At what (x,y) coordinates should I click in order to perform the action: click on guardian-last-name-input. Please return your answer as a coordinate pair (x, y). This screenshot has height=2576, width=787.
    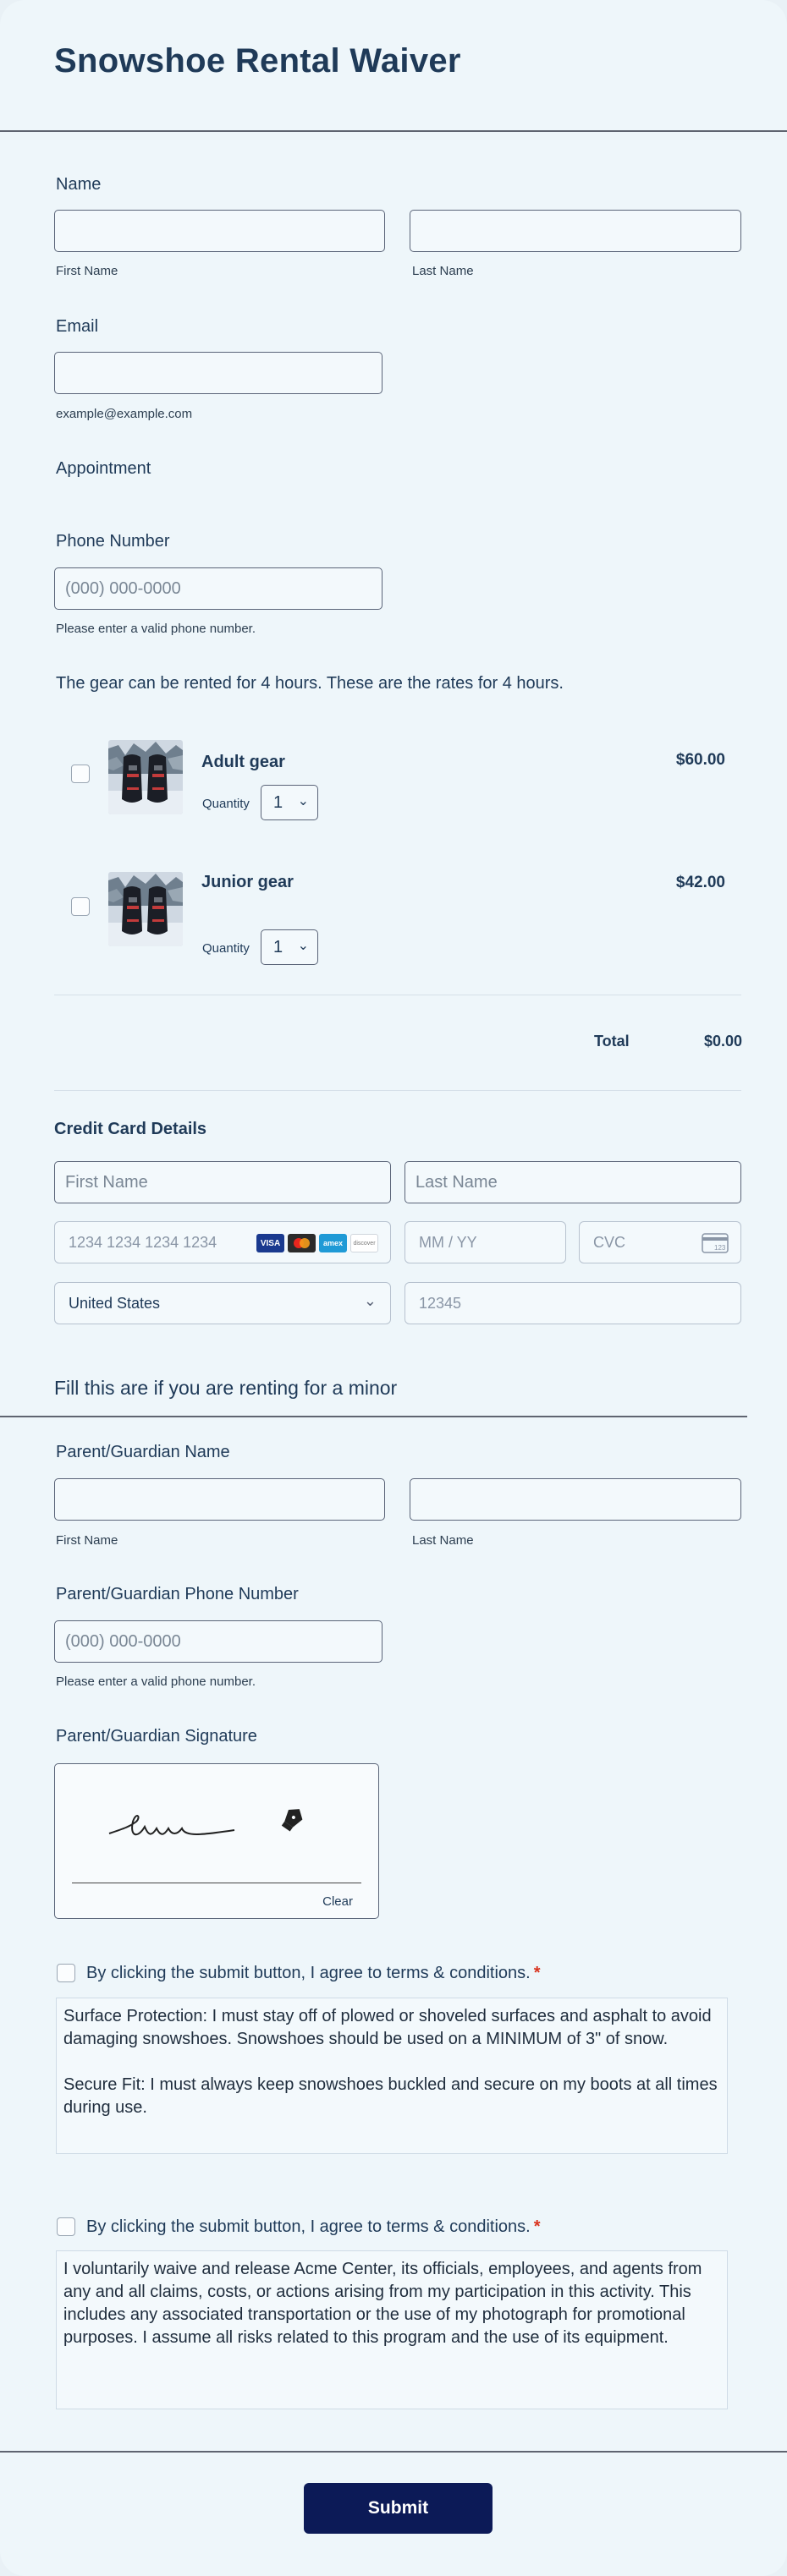
    Looking at the image, I should click on (575, 1499).